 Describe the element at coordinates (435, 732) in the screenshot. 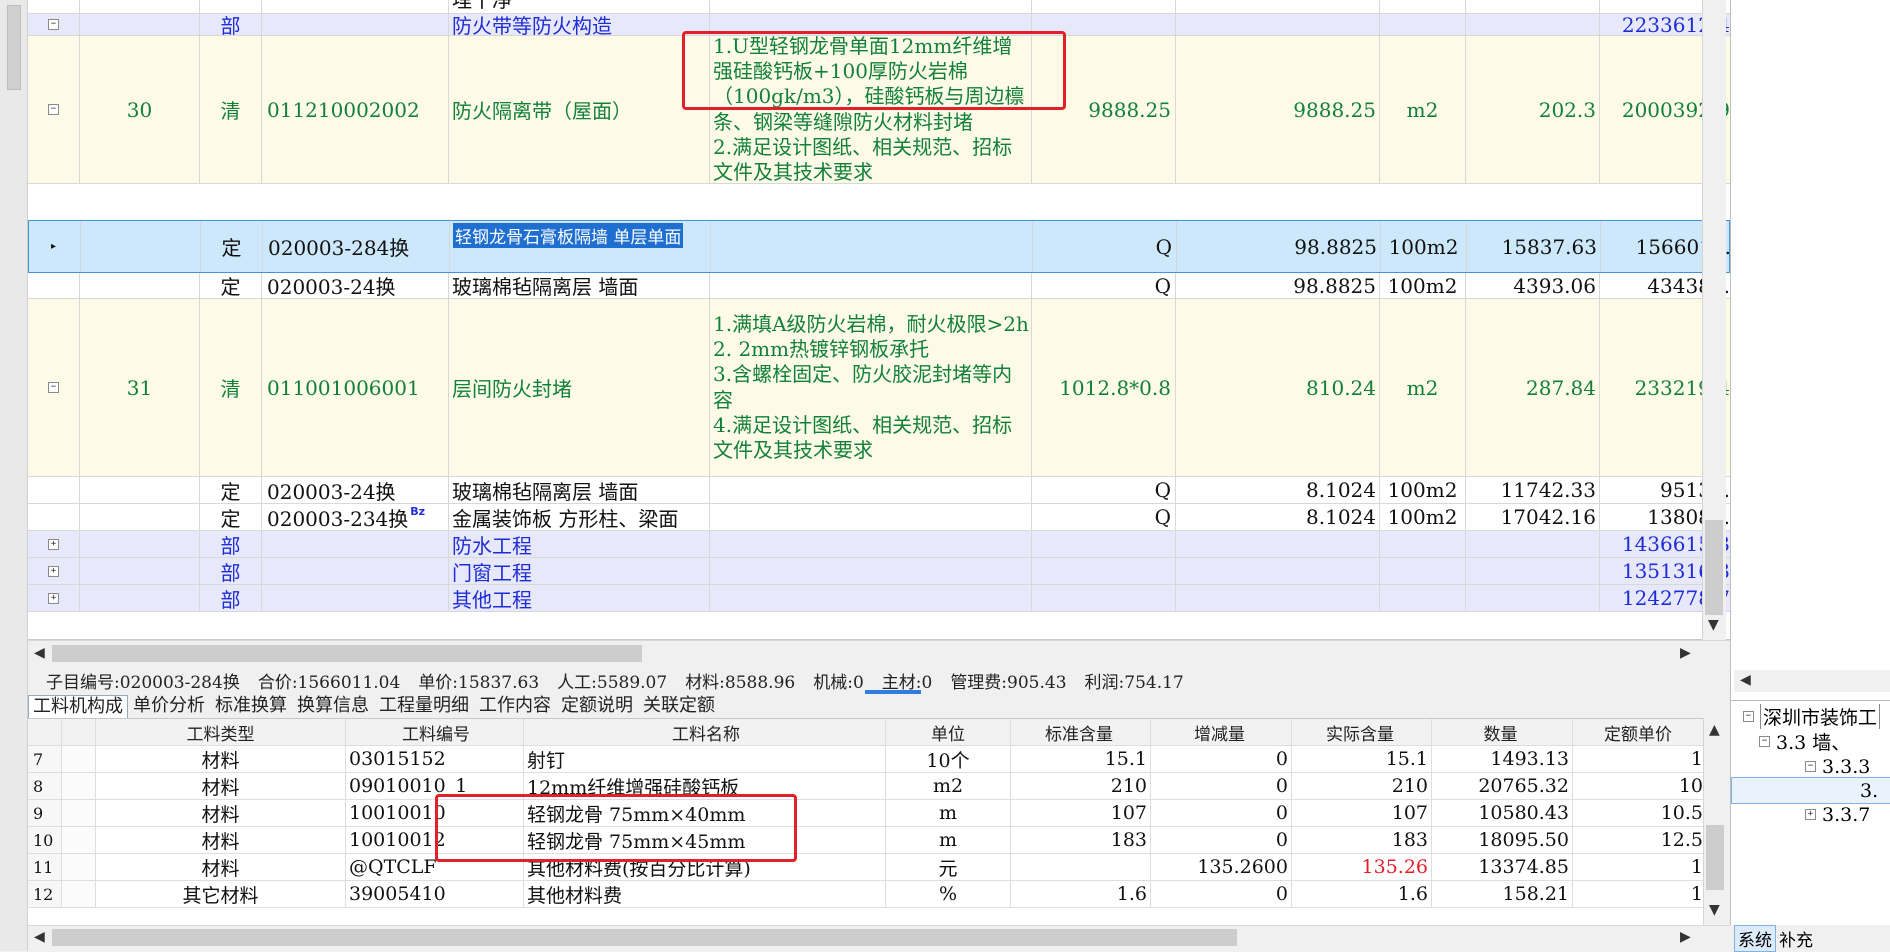

I see `header-code: 工料编号` at that location.